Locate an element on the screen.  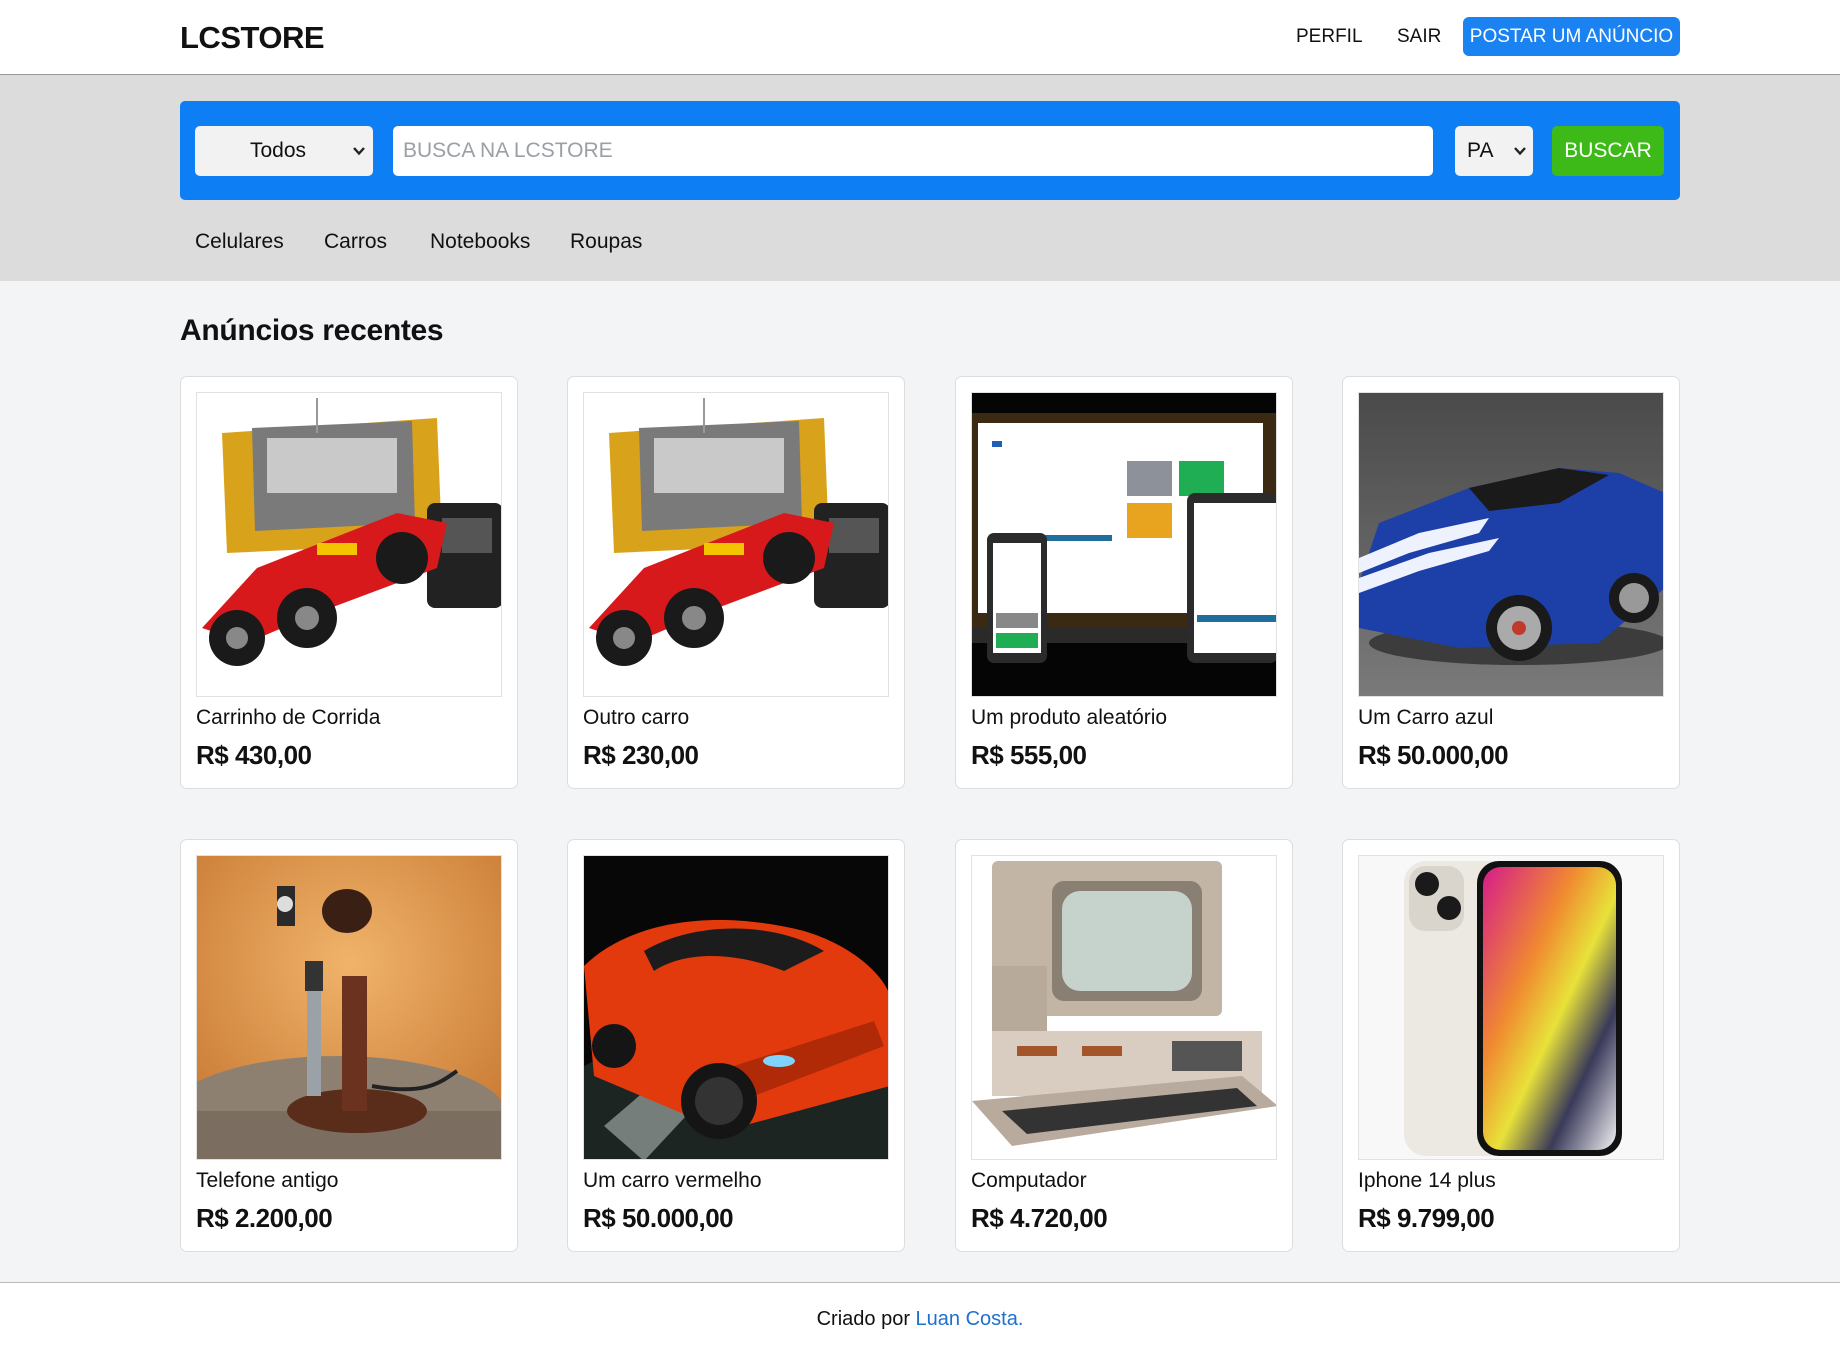
ad-title: Telefone antigo is located at coordinates (267, 1181).